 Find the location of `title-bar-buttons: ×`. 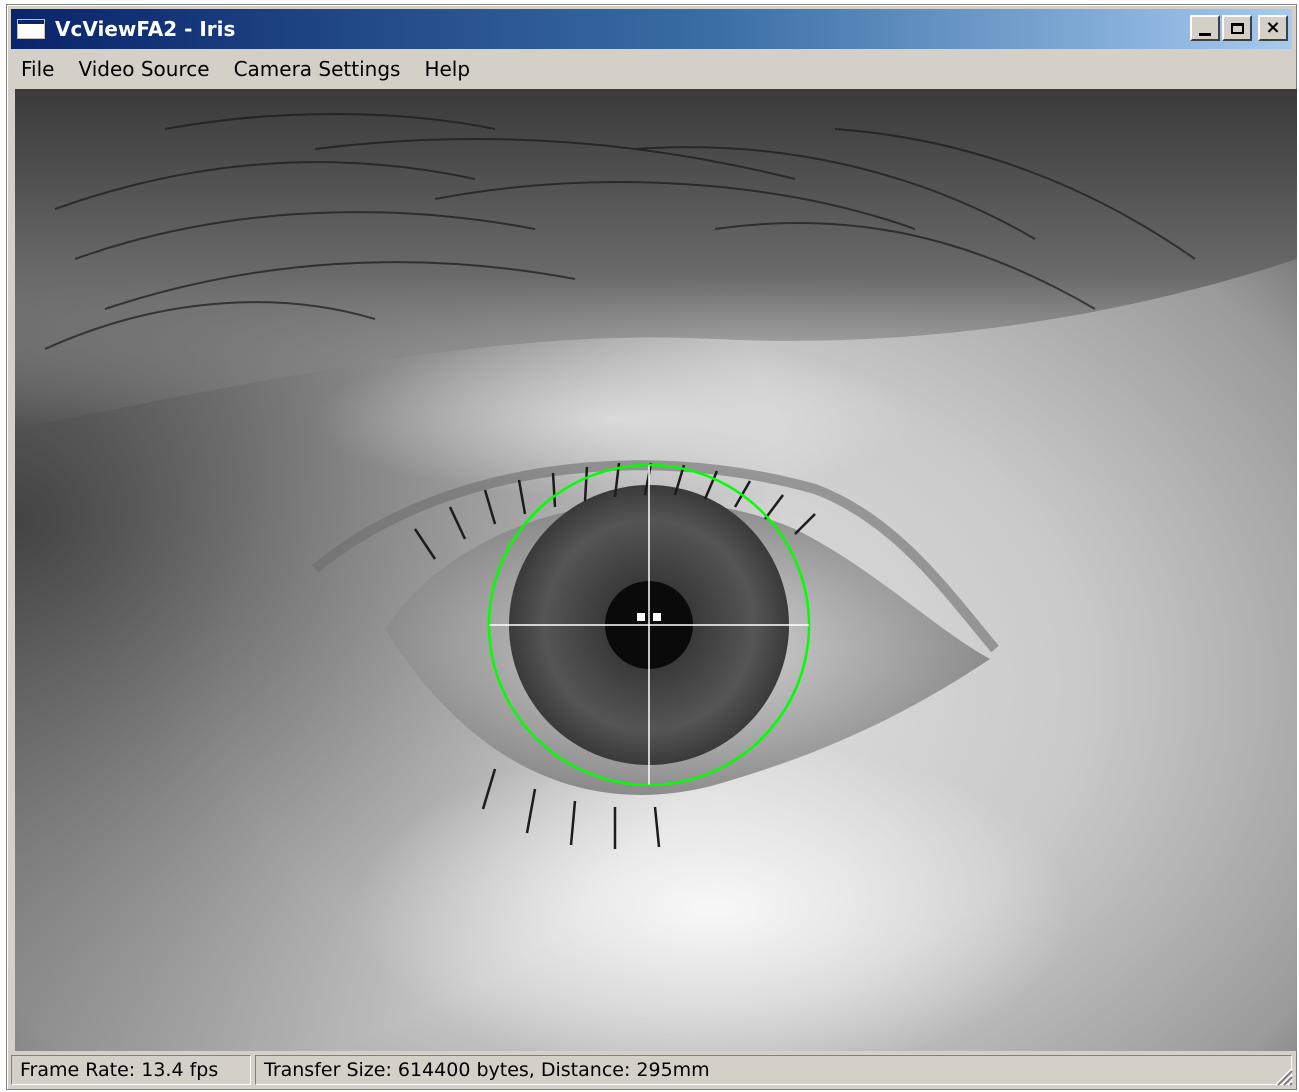

title-bar-buttons: × is located at coordinates (1239, 28).